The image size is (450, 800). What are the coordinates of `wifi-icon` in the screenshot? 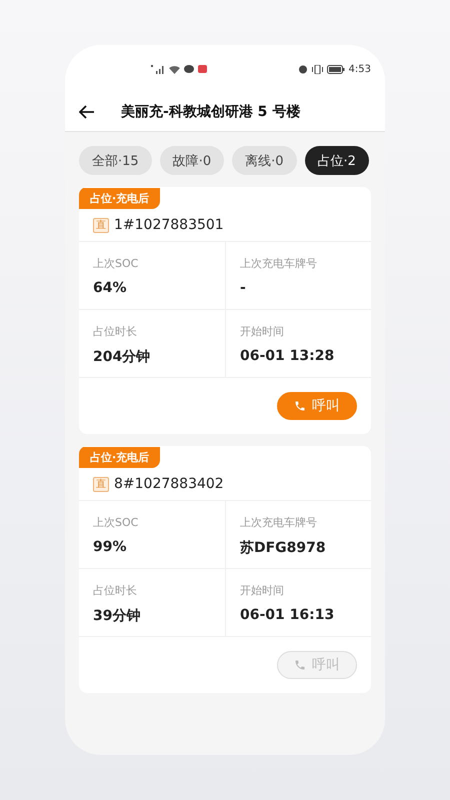 It's located at (174, 69).